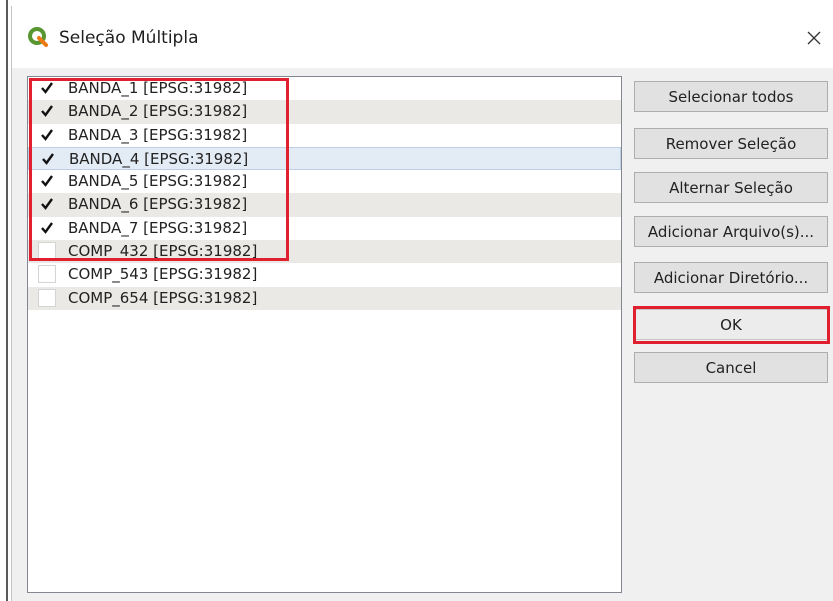 The width and height of the screenshot is (833, 601). Describe the element at coordinates (324, 158) in the screenshot. I see `list-item: BANDA_4 [EPSG:31982]` at that location.